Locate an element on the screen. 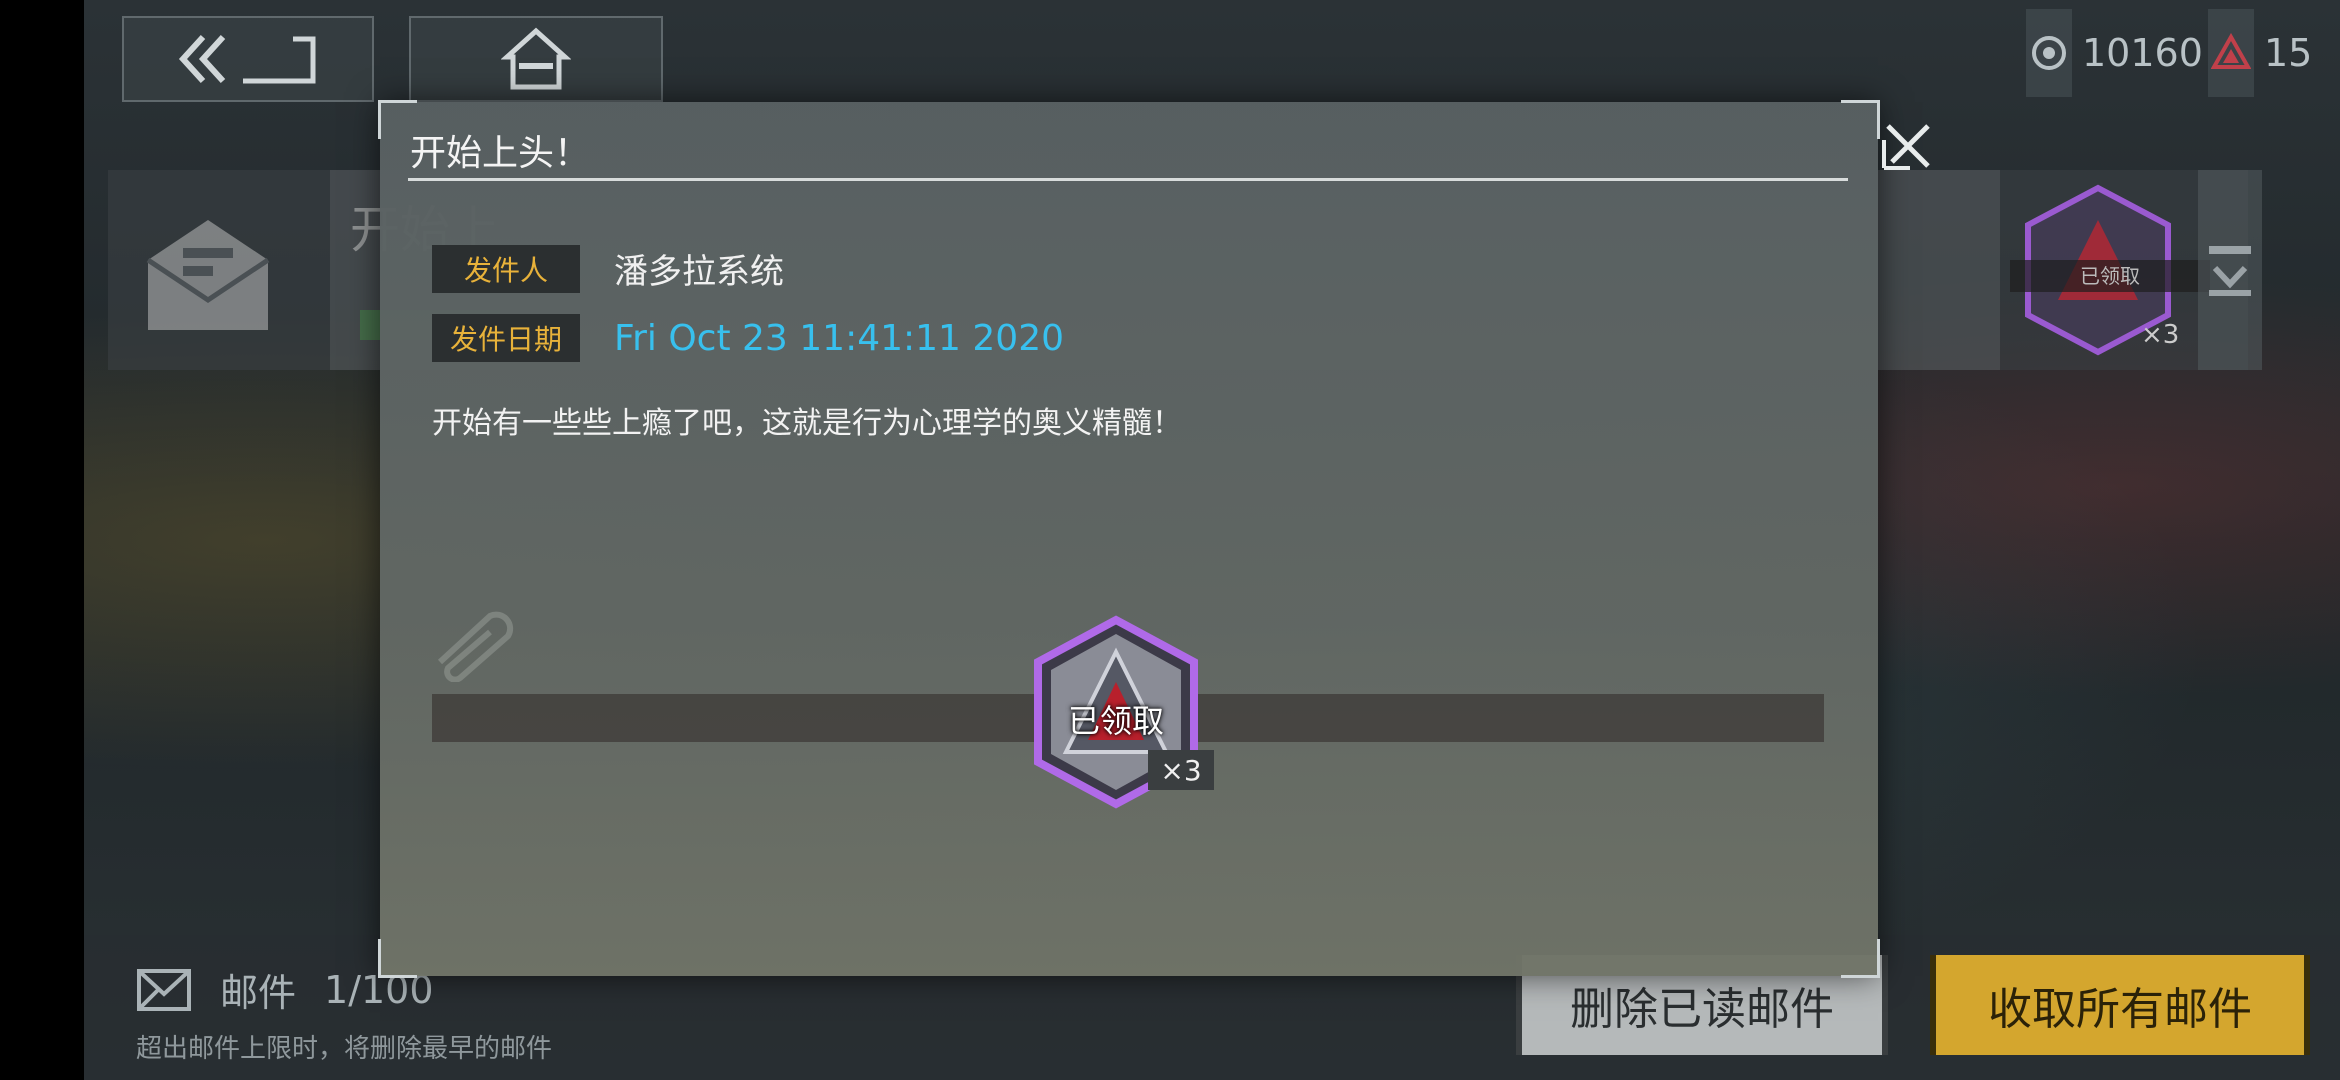  sender-value: 潘多拉系统 is located at coordinates (699, 272).